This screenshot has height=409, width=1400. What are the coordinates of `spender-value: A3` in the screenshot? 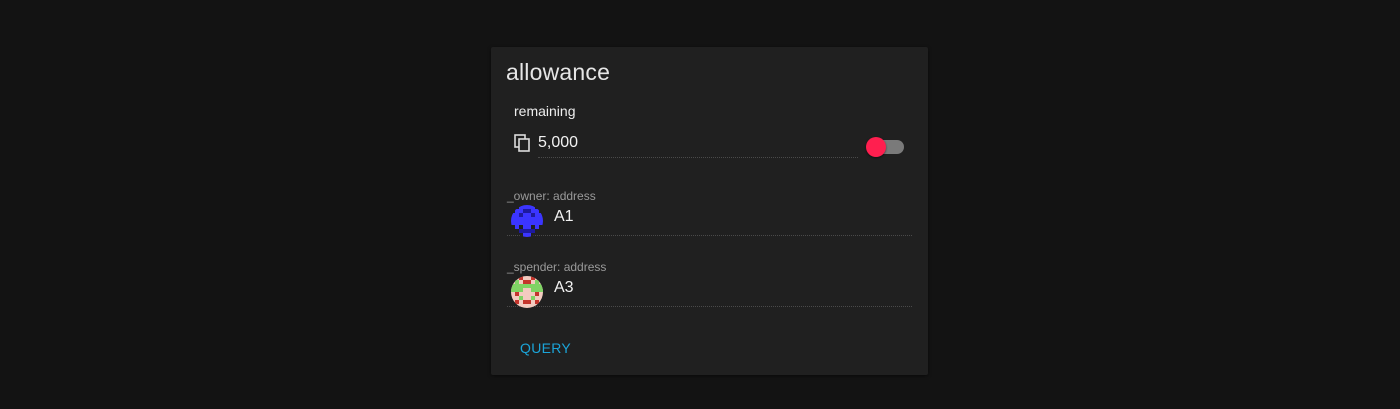 It's located at (564, 287).